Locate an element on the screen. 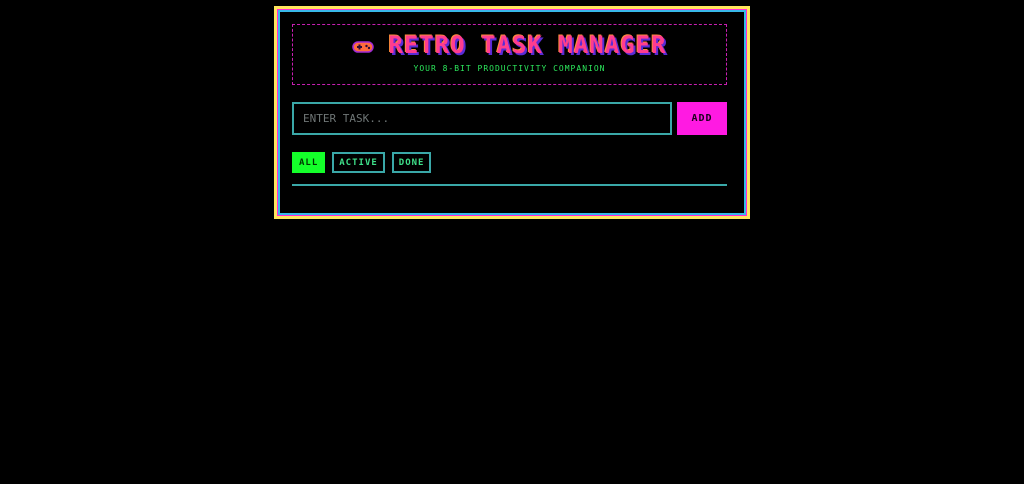 The height and width of the screenshot is (484, 1024). filter-all-button: ALL is located at coordinates (309, 162).